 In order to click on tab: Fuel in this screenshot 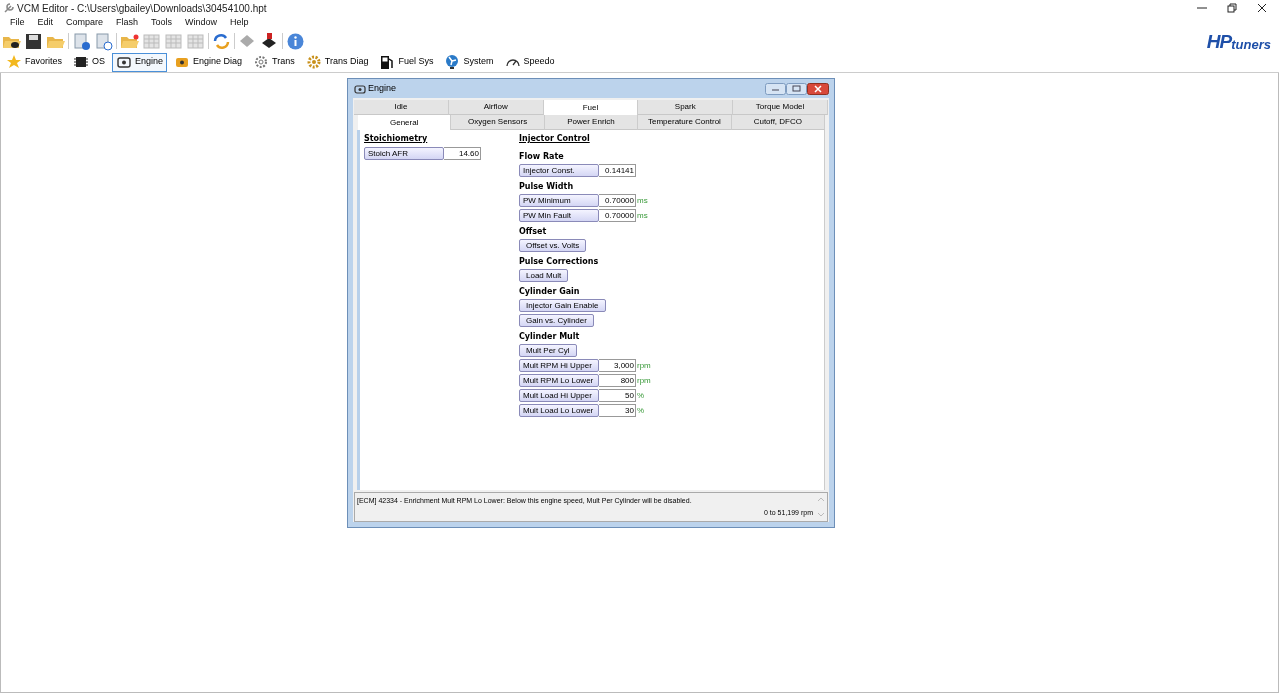, I will do `click(591, 107)`.